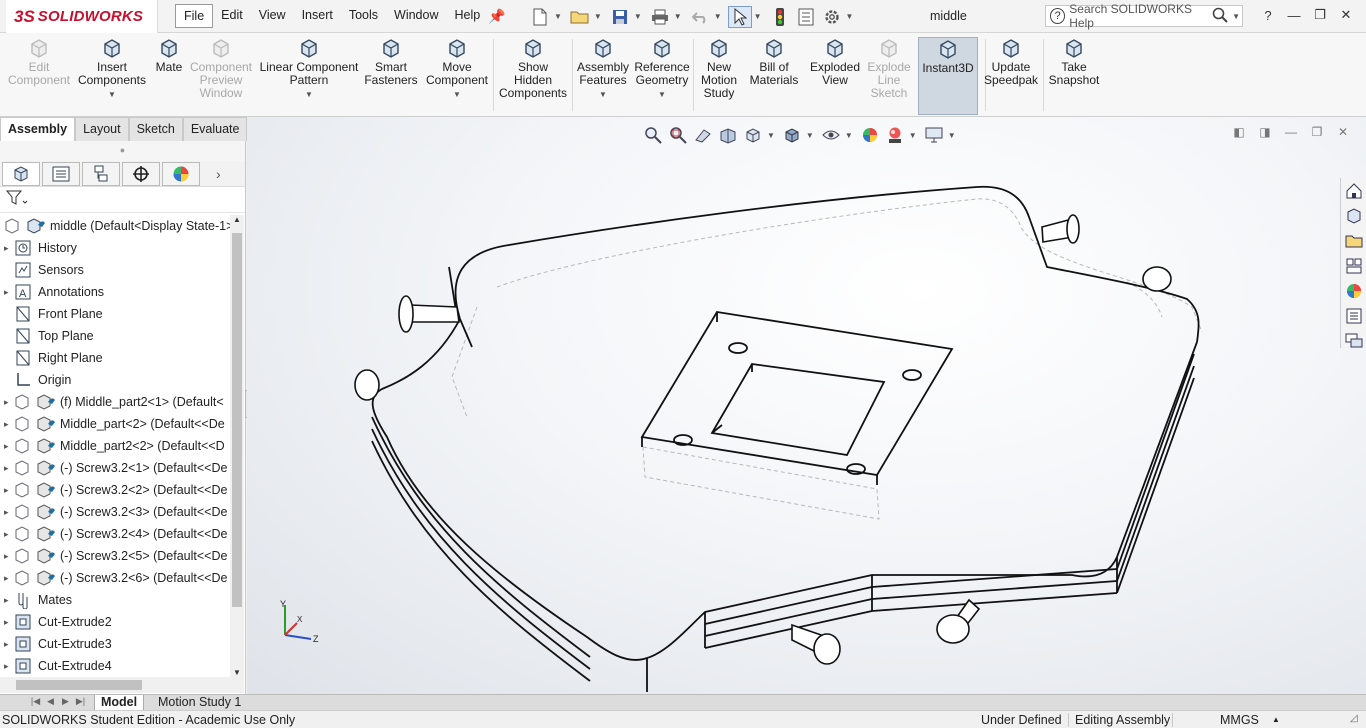 The width and height of the screenshot is (1366, 728). I want to click on design-library-icon, so click(1354, 216).